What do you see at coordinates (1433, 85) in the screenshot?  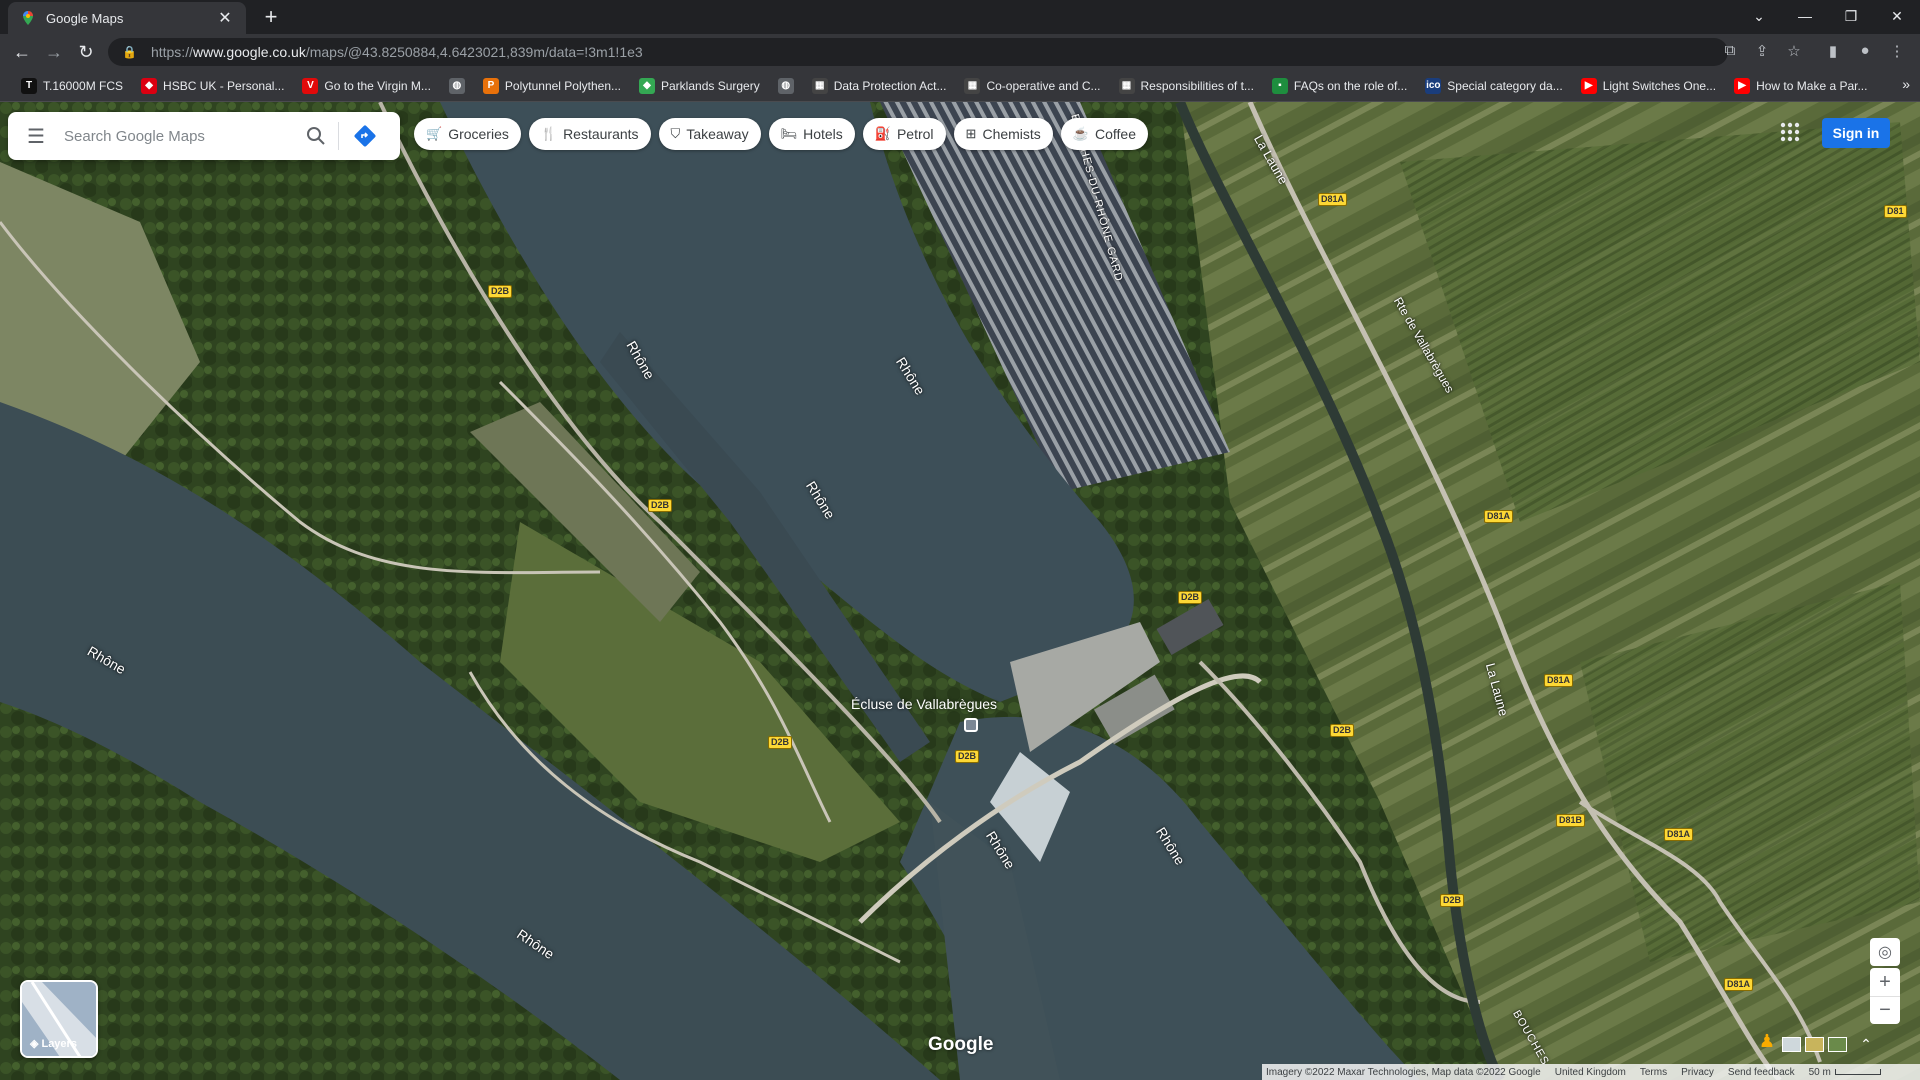 I see `bookmark-favicon-icon: ico` at bounding box center [1433, 85].